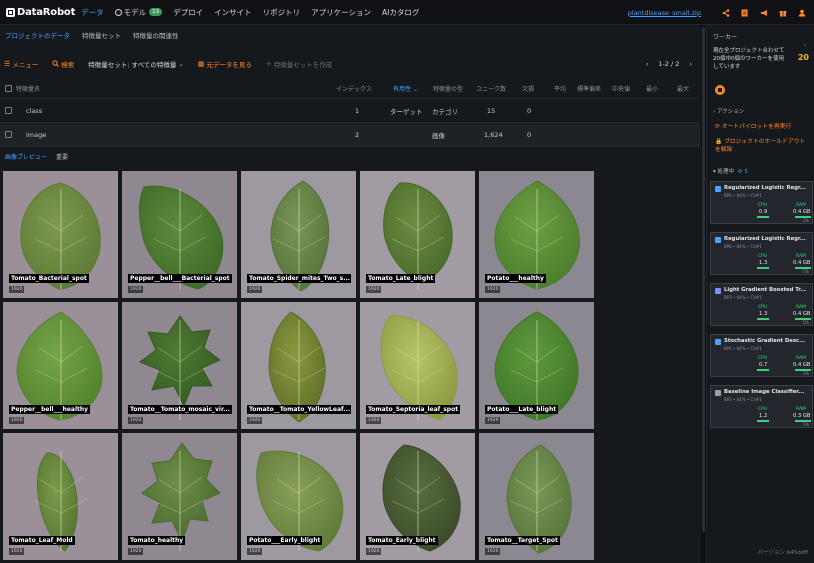 This screenshot has width=814, height=563. What do you see at coordinates (763, 365) in the screenshot?
I see `cpu-value: 0.7` at bounding box center [763, 365].